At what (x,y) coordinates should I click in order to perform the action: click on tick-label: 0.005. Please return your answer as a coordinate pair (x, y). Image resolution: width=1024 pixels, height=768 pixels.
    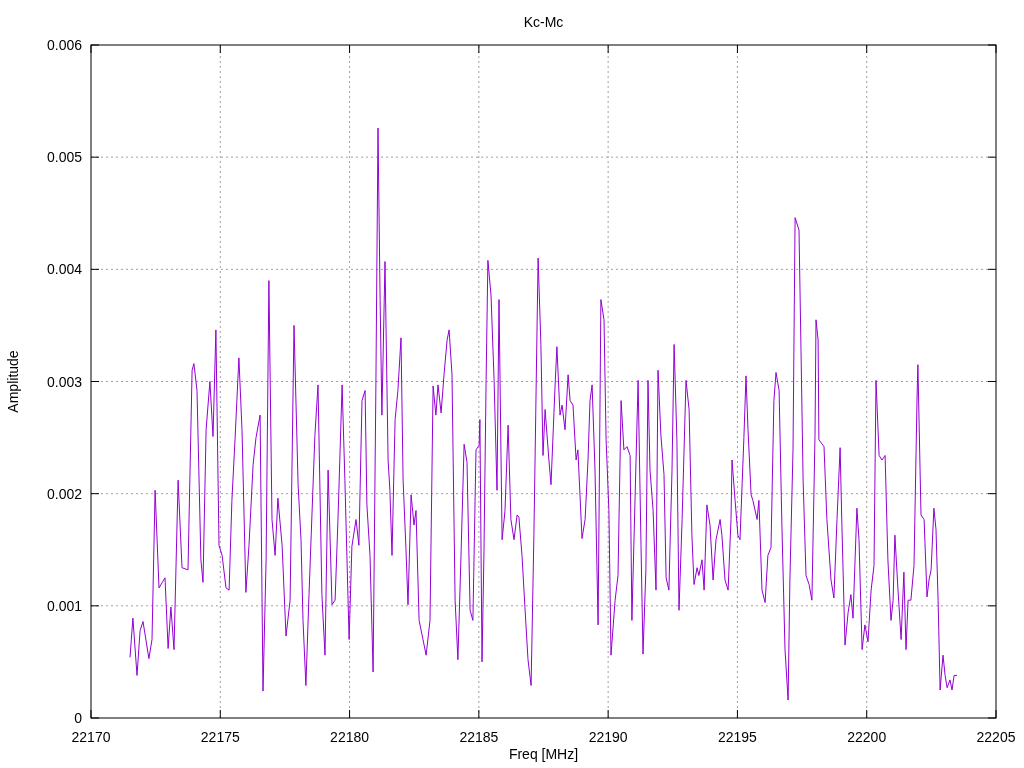
    Looking at the image, I should click on (64, 157).